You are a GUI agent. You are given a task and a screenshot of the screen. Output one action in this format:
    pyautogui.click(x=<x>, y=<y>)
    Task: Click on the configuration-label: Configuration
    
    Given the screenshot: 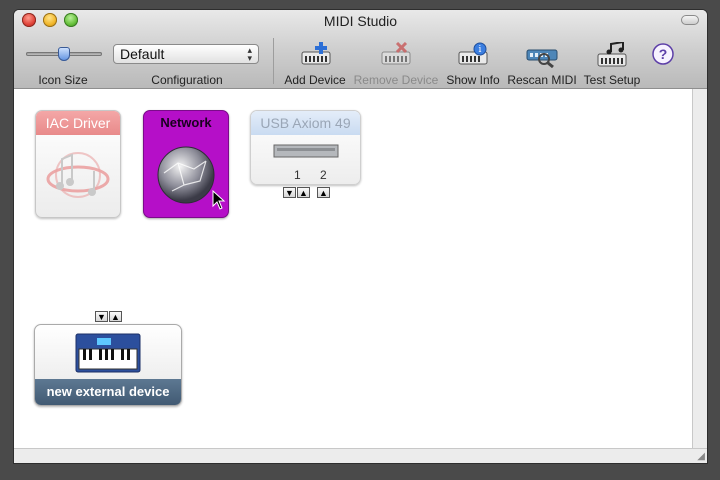 What is the action you would take?
    pyautogui.click(x=187, y=80)
    